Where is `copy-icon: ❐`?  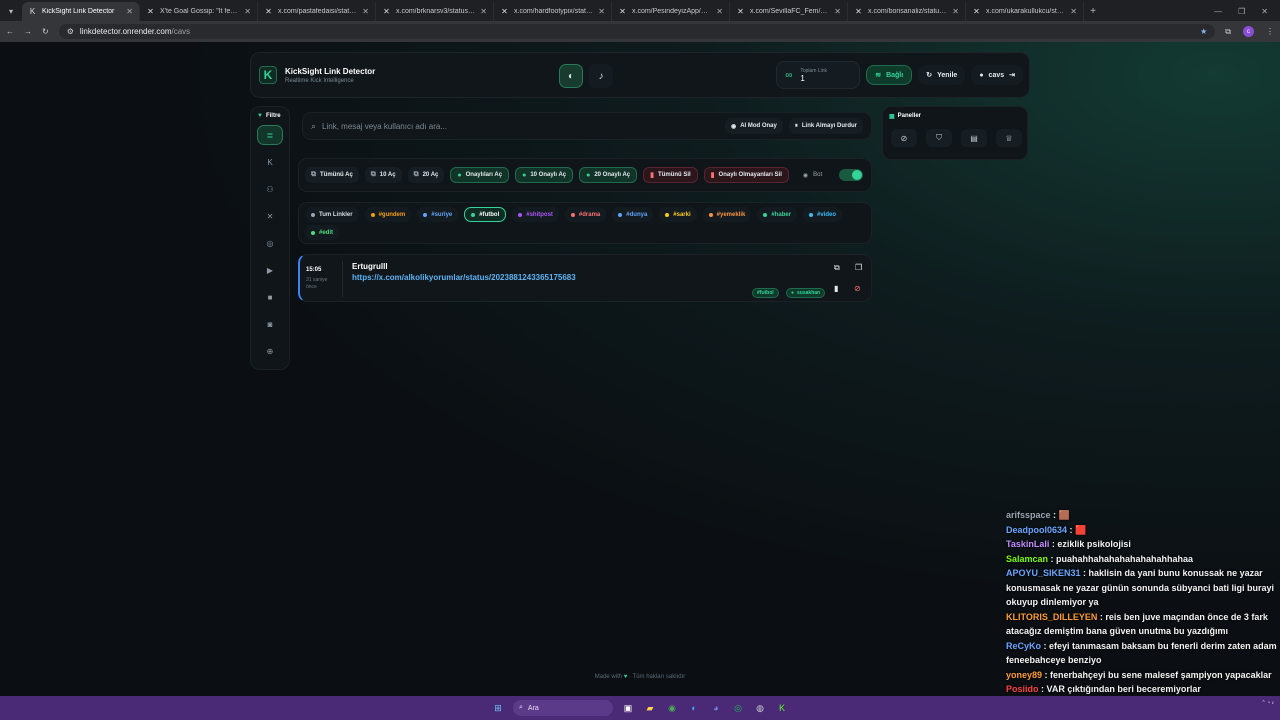
copy-icon: ❐ is located at coordinates (858, 267).